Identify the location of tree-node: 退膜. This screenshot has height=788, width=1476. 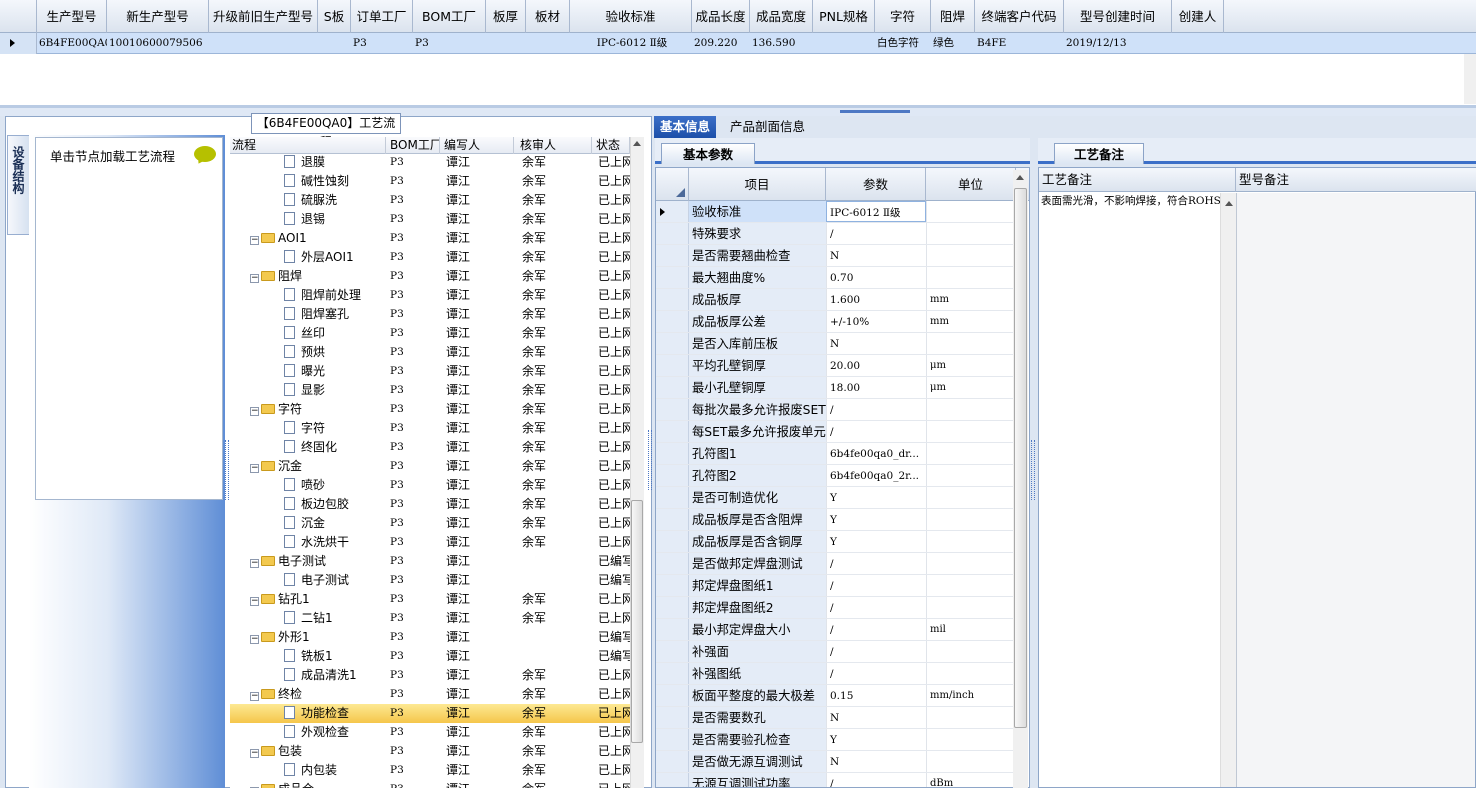
(308, 162).